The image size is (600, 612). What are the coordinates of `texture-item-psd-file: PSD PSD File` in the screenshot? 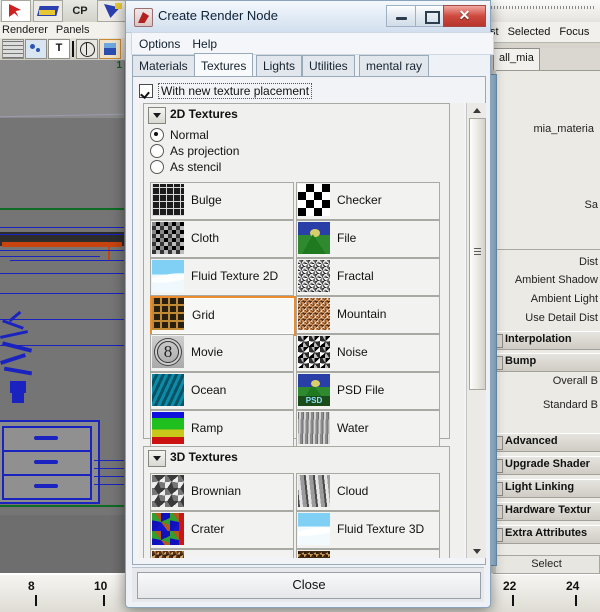 It's located at (368, 391).